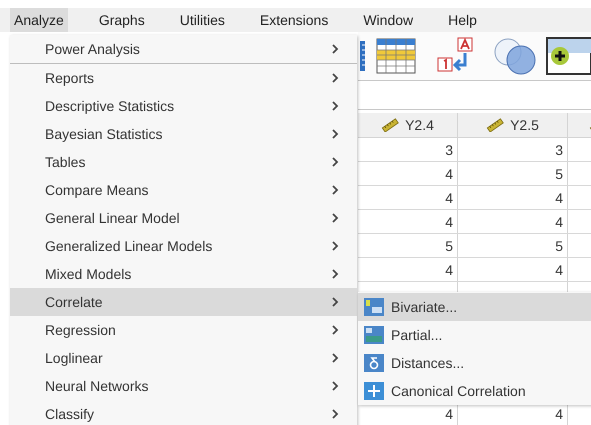 The image size is (591, 425). Describe the element at coordinates (524, 125) in the screenshot. I see `column-header: Y2.5` at that location.